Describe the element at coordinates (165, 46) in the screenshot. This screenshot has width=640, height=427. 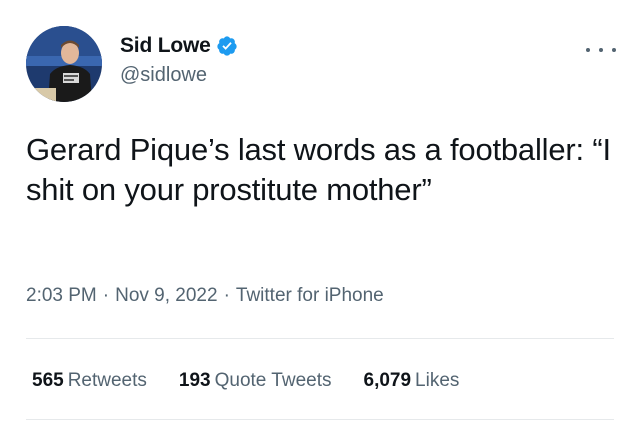
I see `display-name: Sid Lowe` at that location.